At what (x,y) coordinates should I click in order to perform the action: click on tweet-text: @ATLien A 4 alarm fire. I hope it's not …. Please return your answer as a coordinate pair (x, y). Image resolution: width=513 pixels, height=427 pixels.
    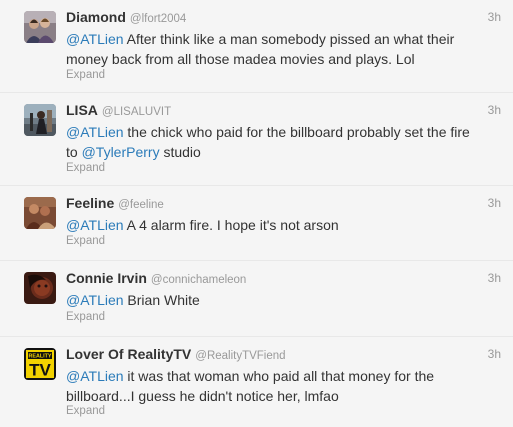
    Looking at the image, I should click on (271, 225).